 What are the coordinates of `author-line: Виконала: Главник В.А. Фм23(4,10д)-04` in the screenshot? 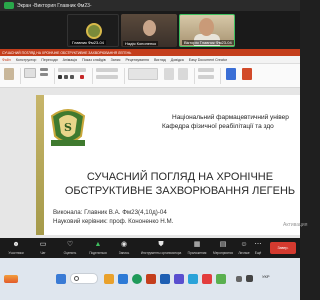 It's located at (110, 212).